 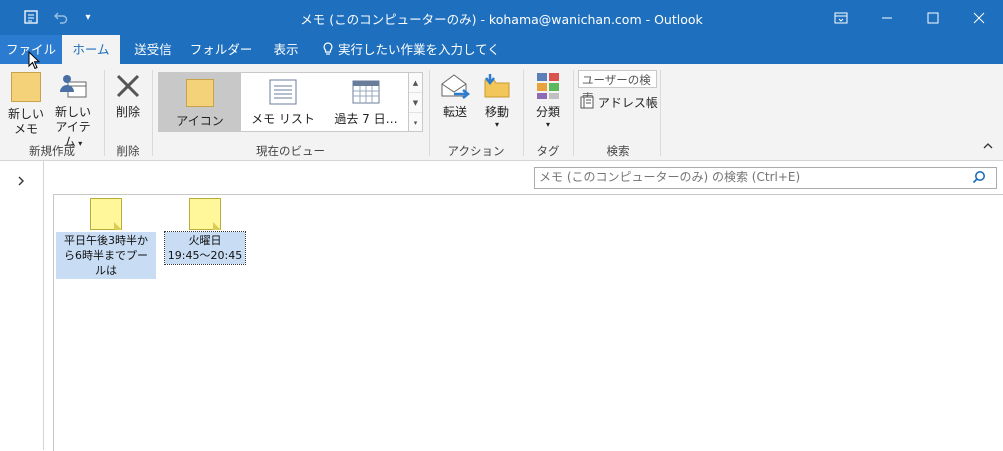 I want to click on forward-icon, so click(x=455, y=86).